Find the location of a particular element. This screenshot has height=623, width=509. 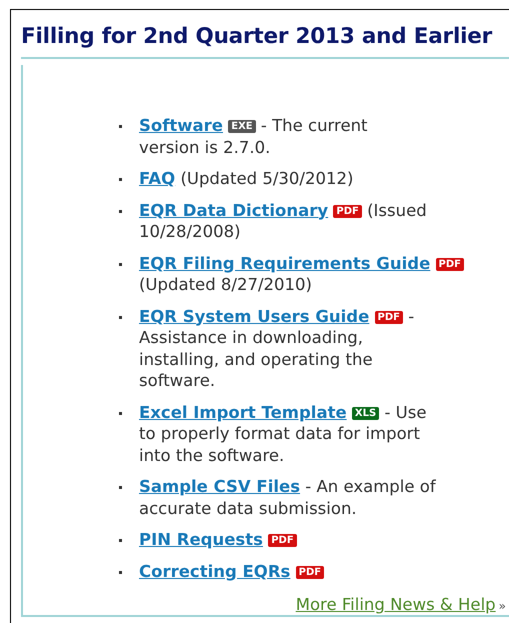

document-link: FAQ is located at coordinates (157, 178).